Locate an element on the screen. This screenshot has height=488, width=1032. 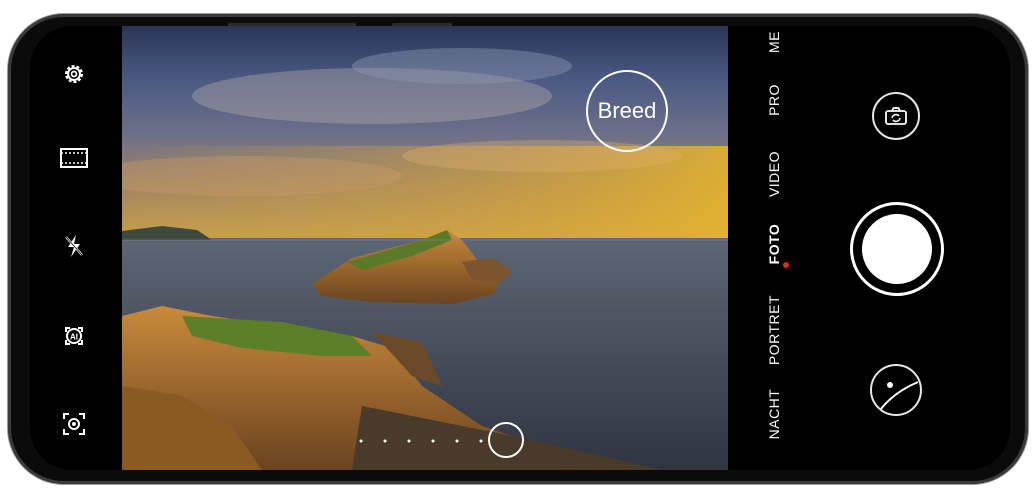
shutter-button is located at coordinates (897, 249).